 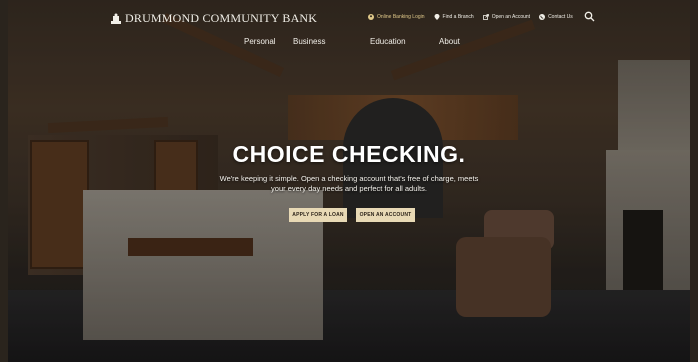 I want to click on phone-icon, so click(x=542, y=17).